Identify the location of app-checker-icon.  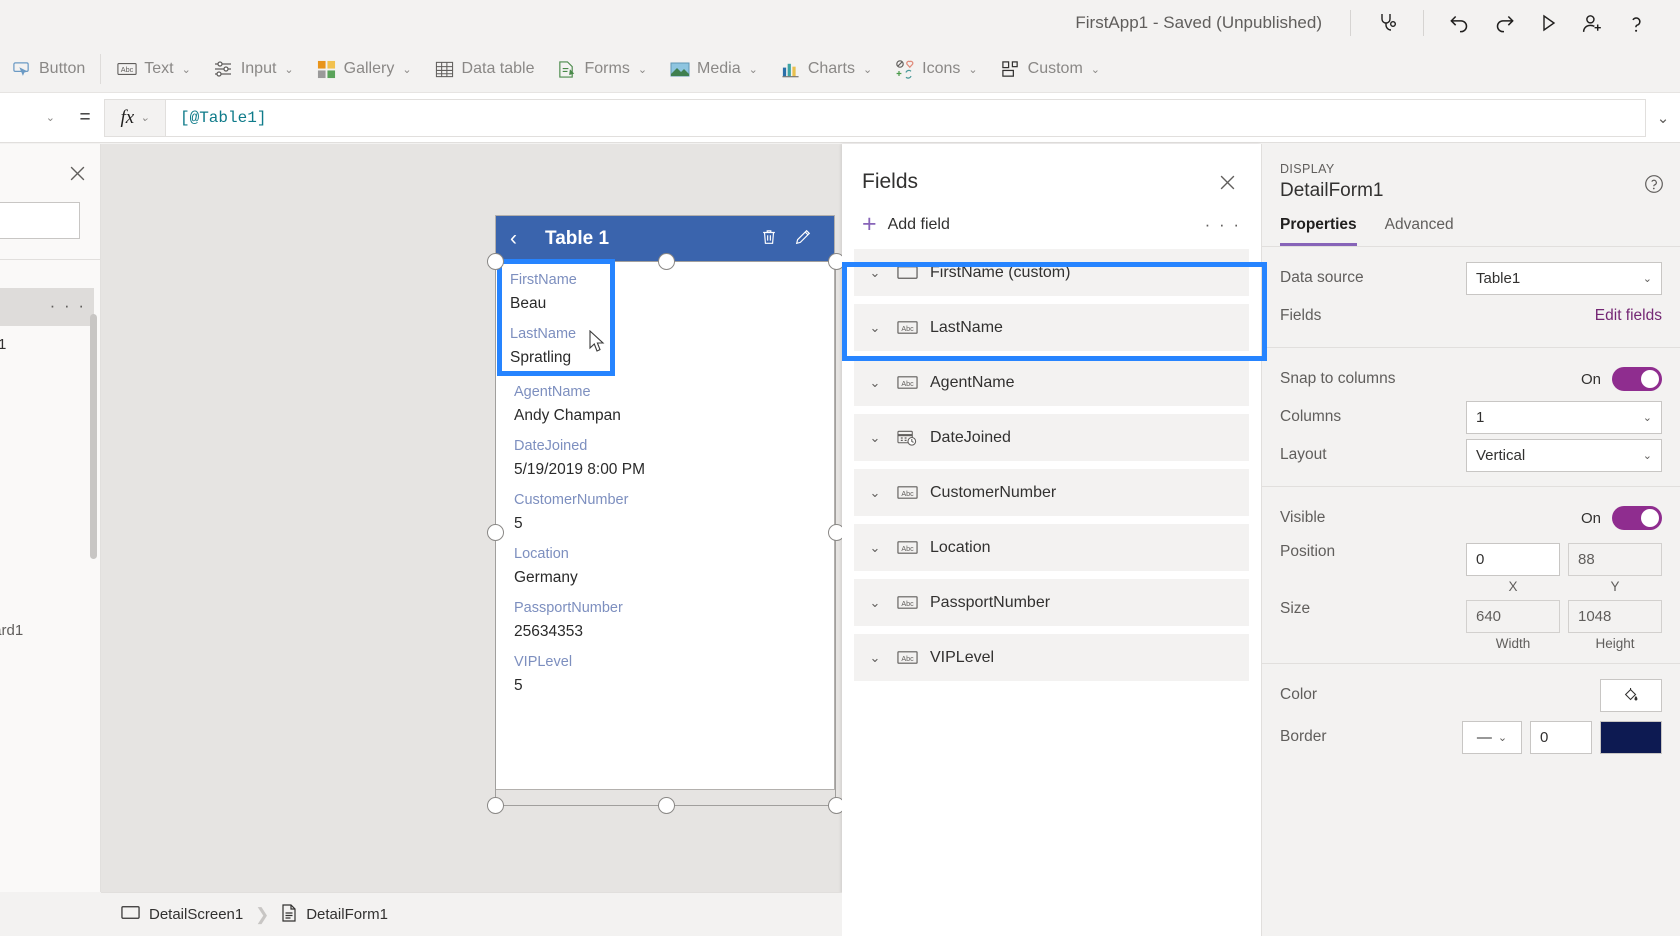
(1387, 23).